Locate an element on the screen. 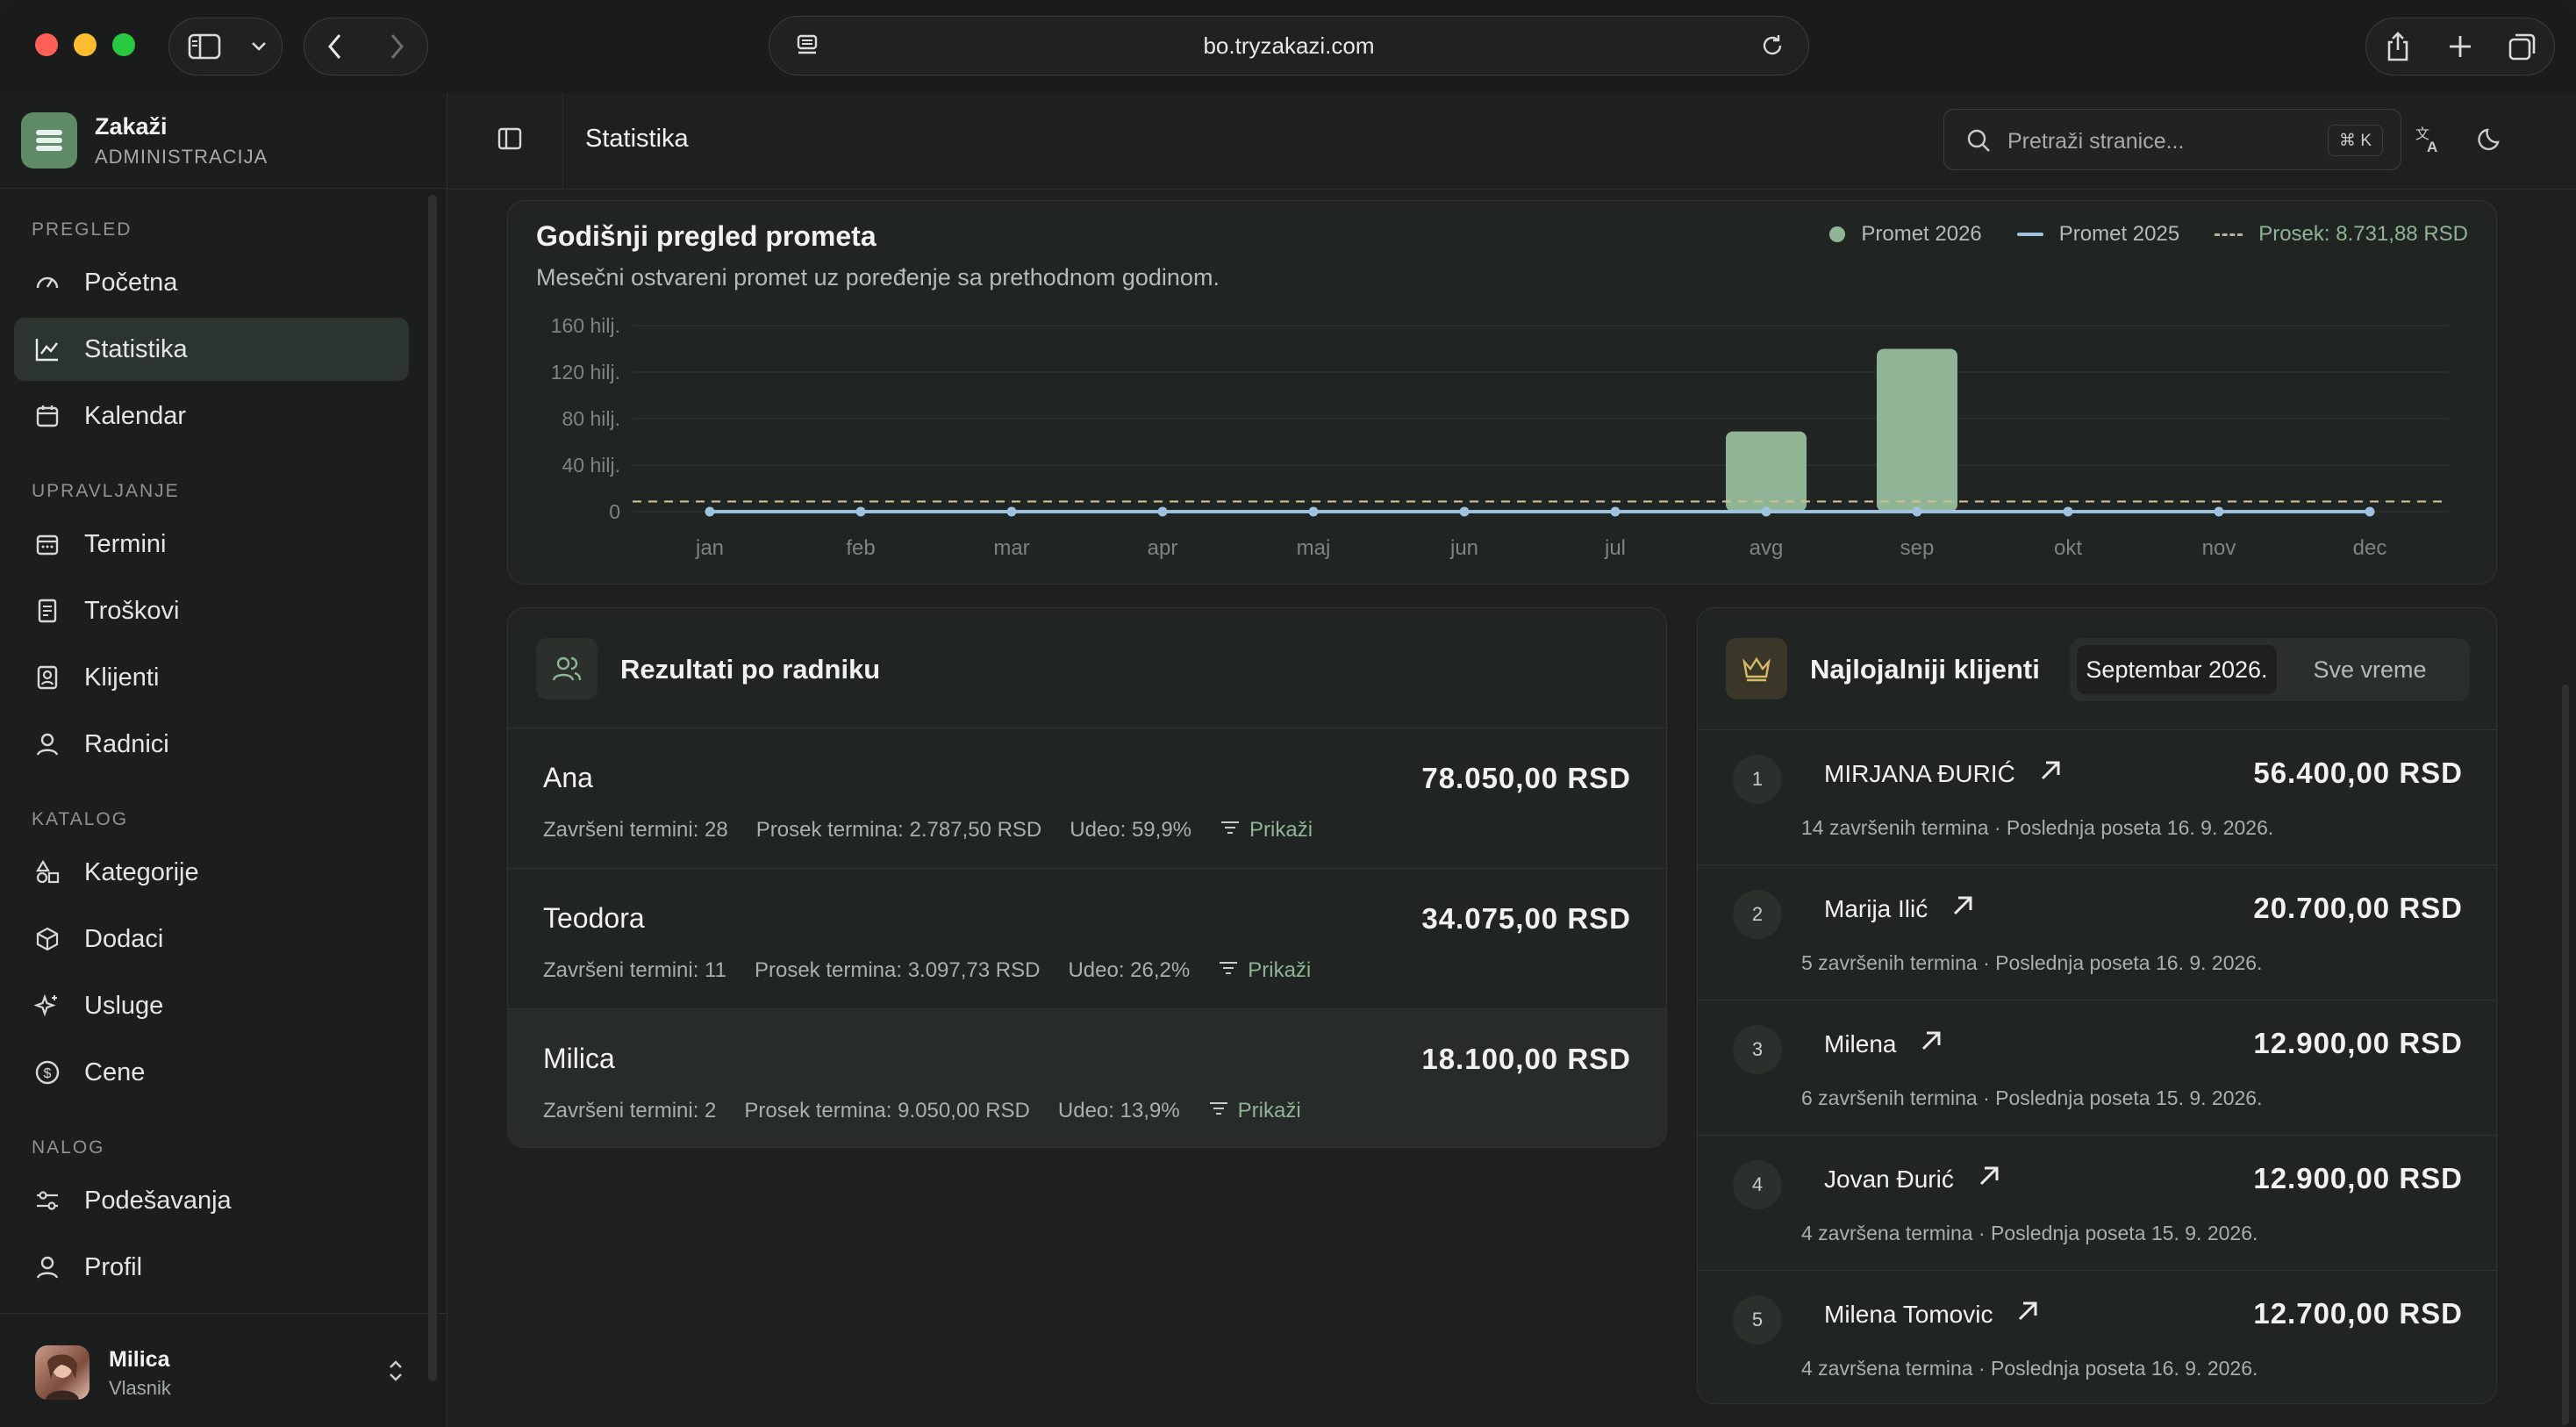 This screenshot has height=1427, width=2576. bar-avg is located at coordinates (1766, 471).